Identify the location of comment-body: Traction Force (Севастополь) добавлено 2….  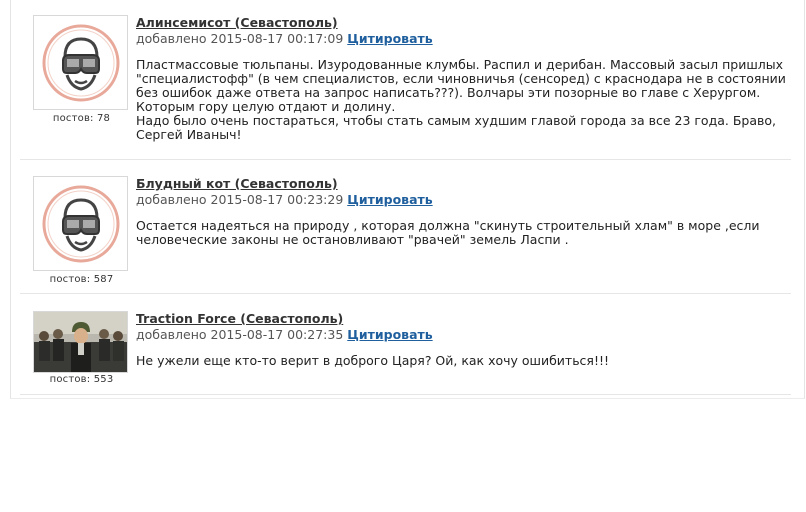
(461, 339).